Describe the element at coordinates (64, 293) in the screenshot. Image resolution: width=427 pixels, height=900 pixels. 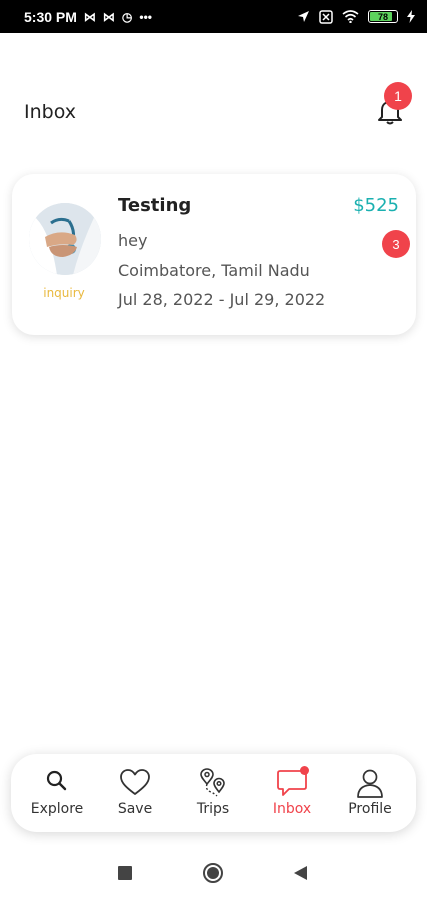
I see `inquiry-status-label: inquiry` at that location.